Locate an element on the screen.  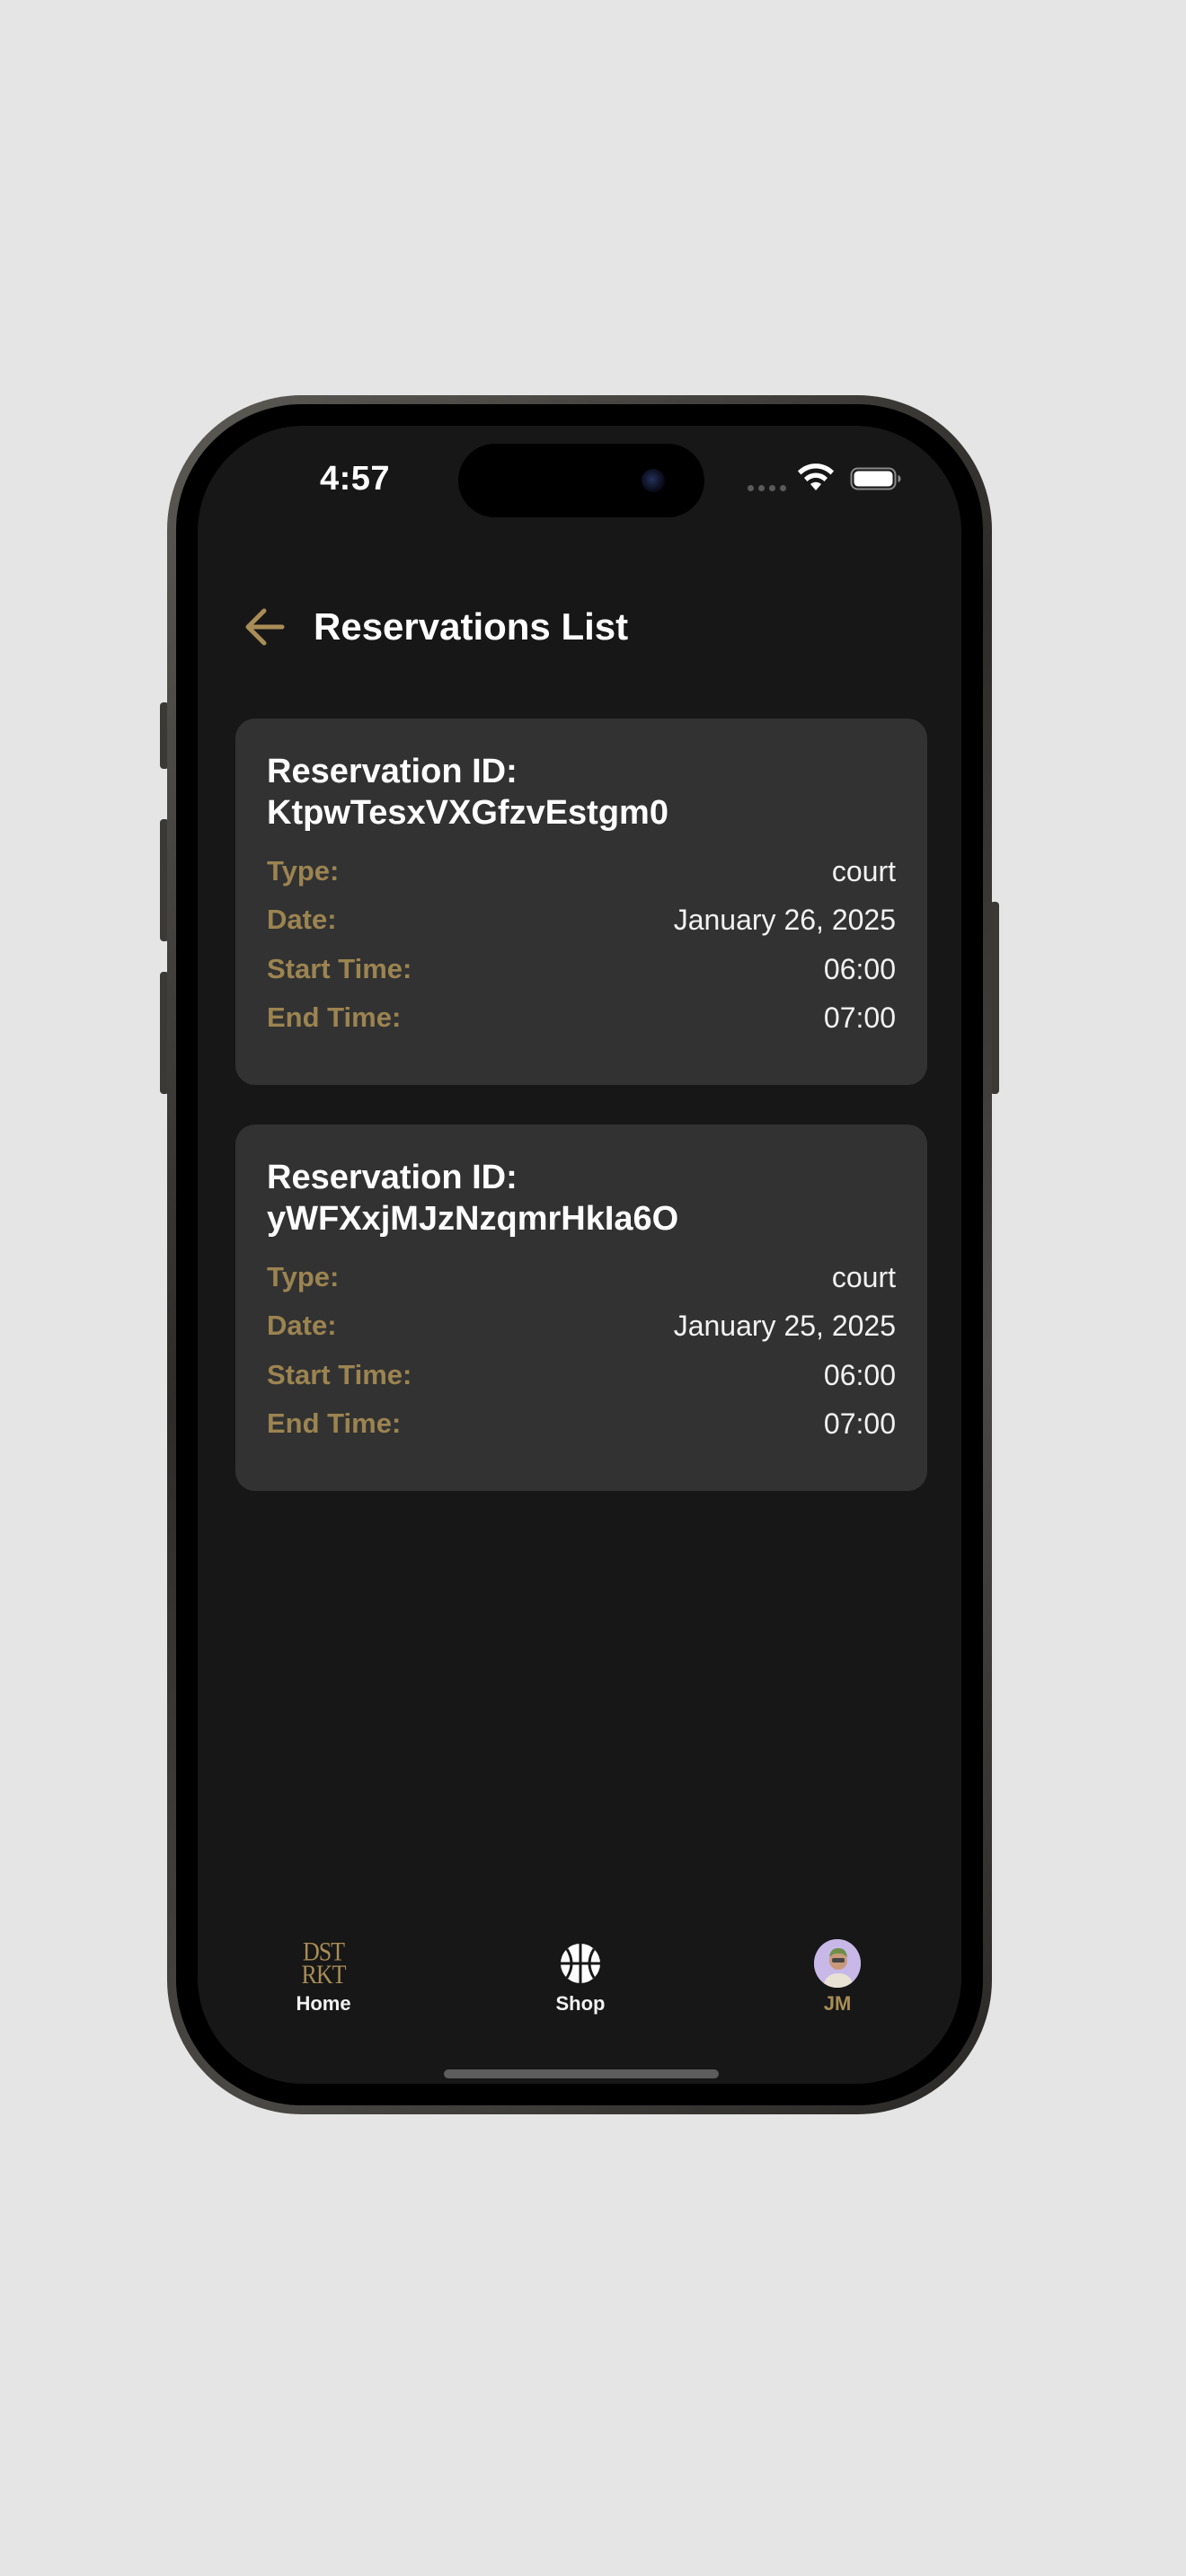
dstrkt-logo-icon: DST RKT is located at coordinates (324, 1962).